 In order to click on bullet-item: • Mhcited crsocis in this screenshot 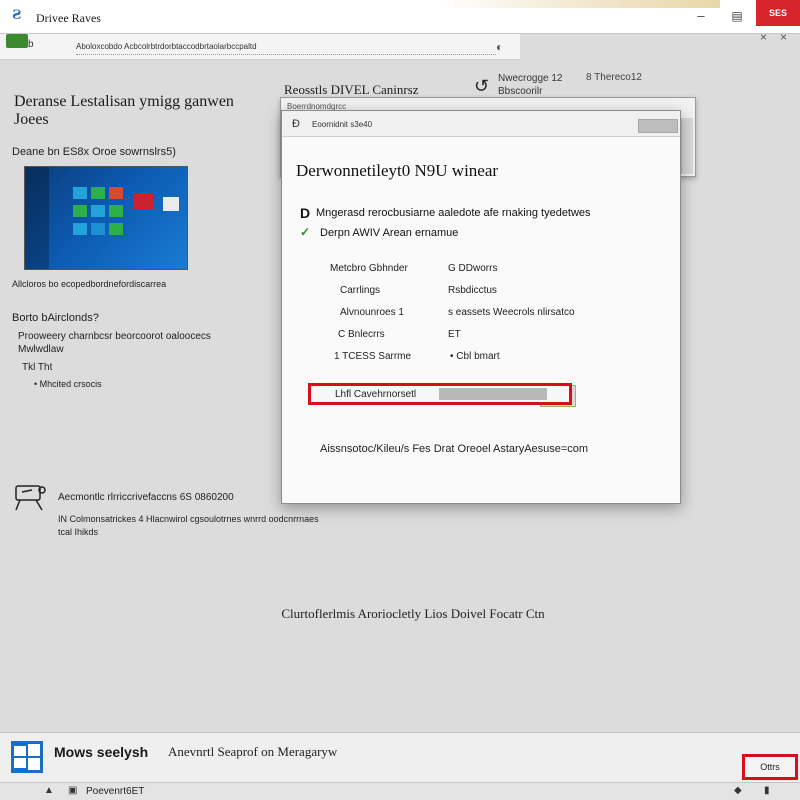, I will do `click(68, 384)`.